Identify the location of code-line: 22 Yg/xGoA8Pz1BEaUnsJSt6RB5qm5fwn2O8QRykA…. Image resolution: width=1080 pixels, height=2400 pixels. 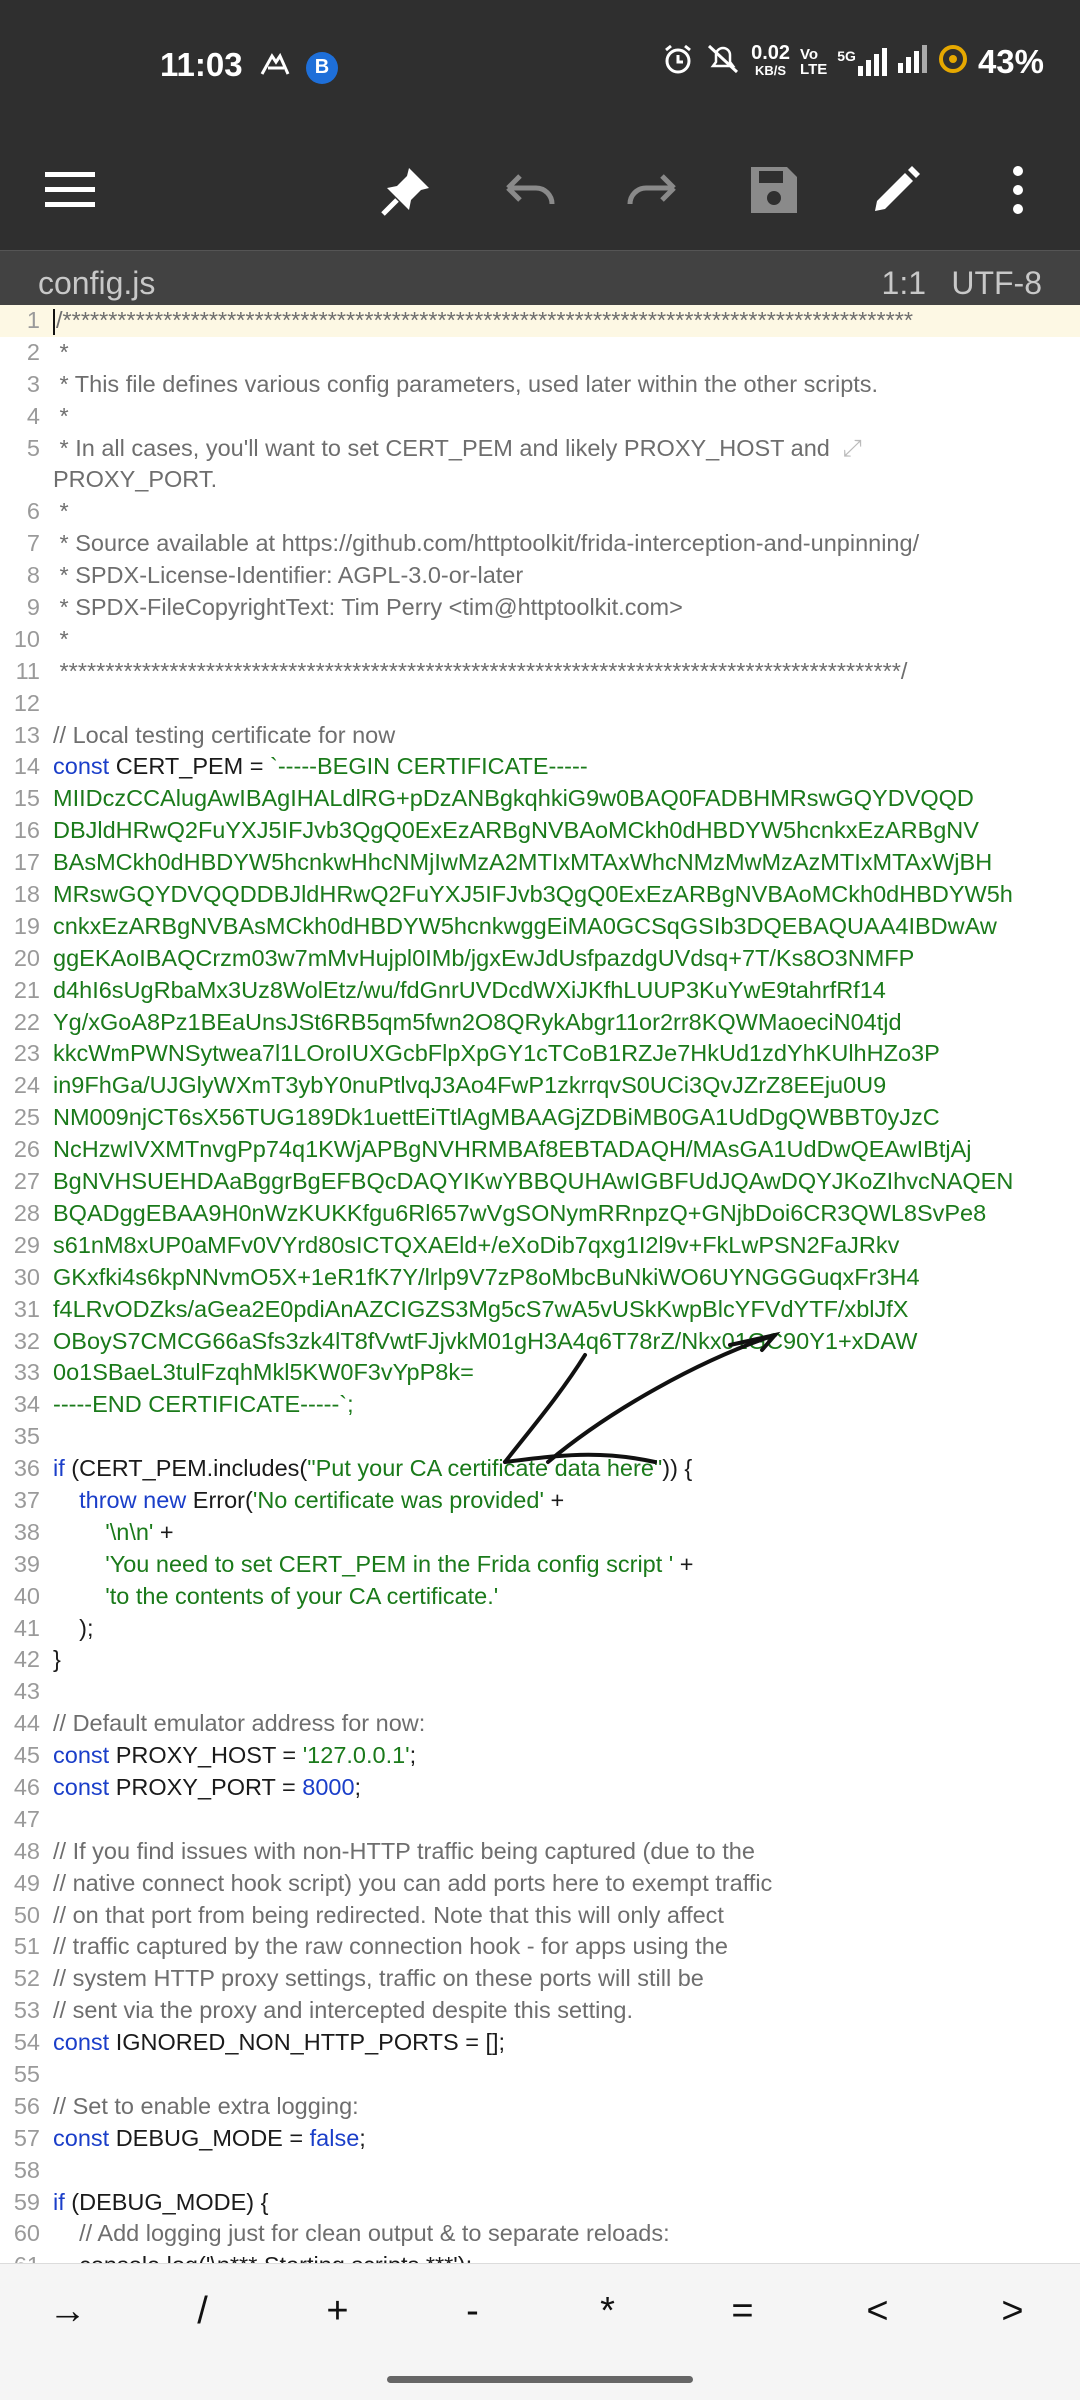
(540, 1023).